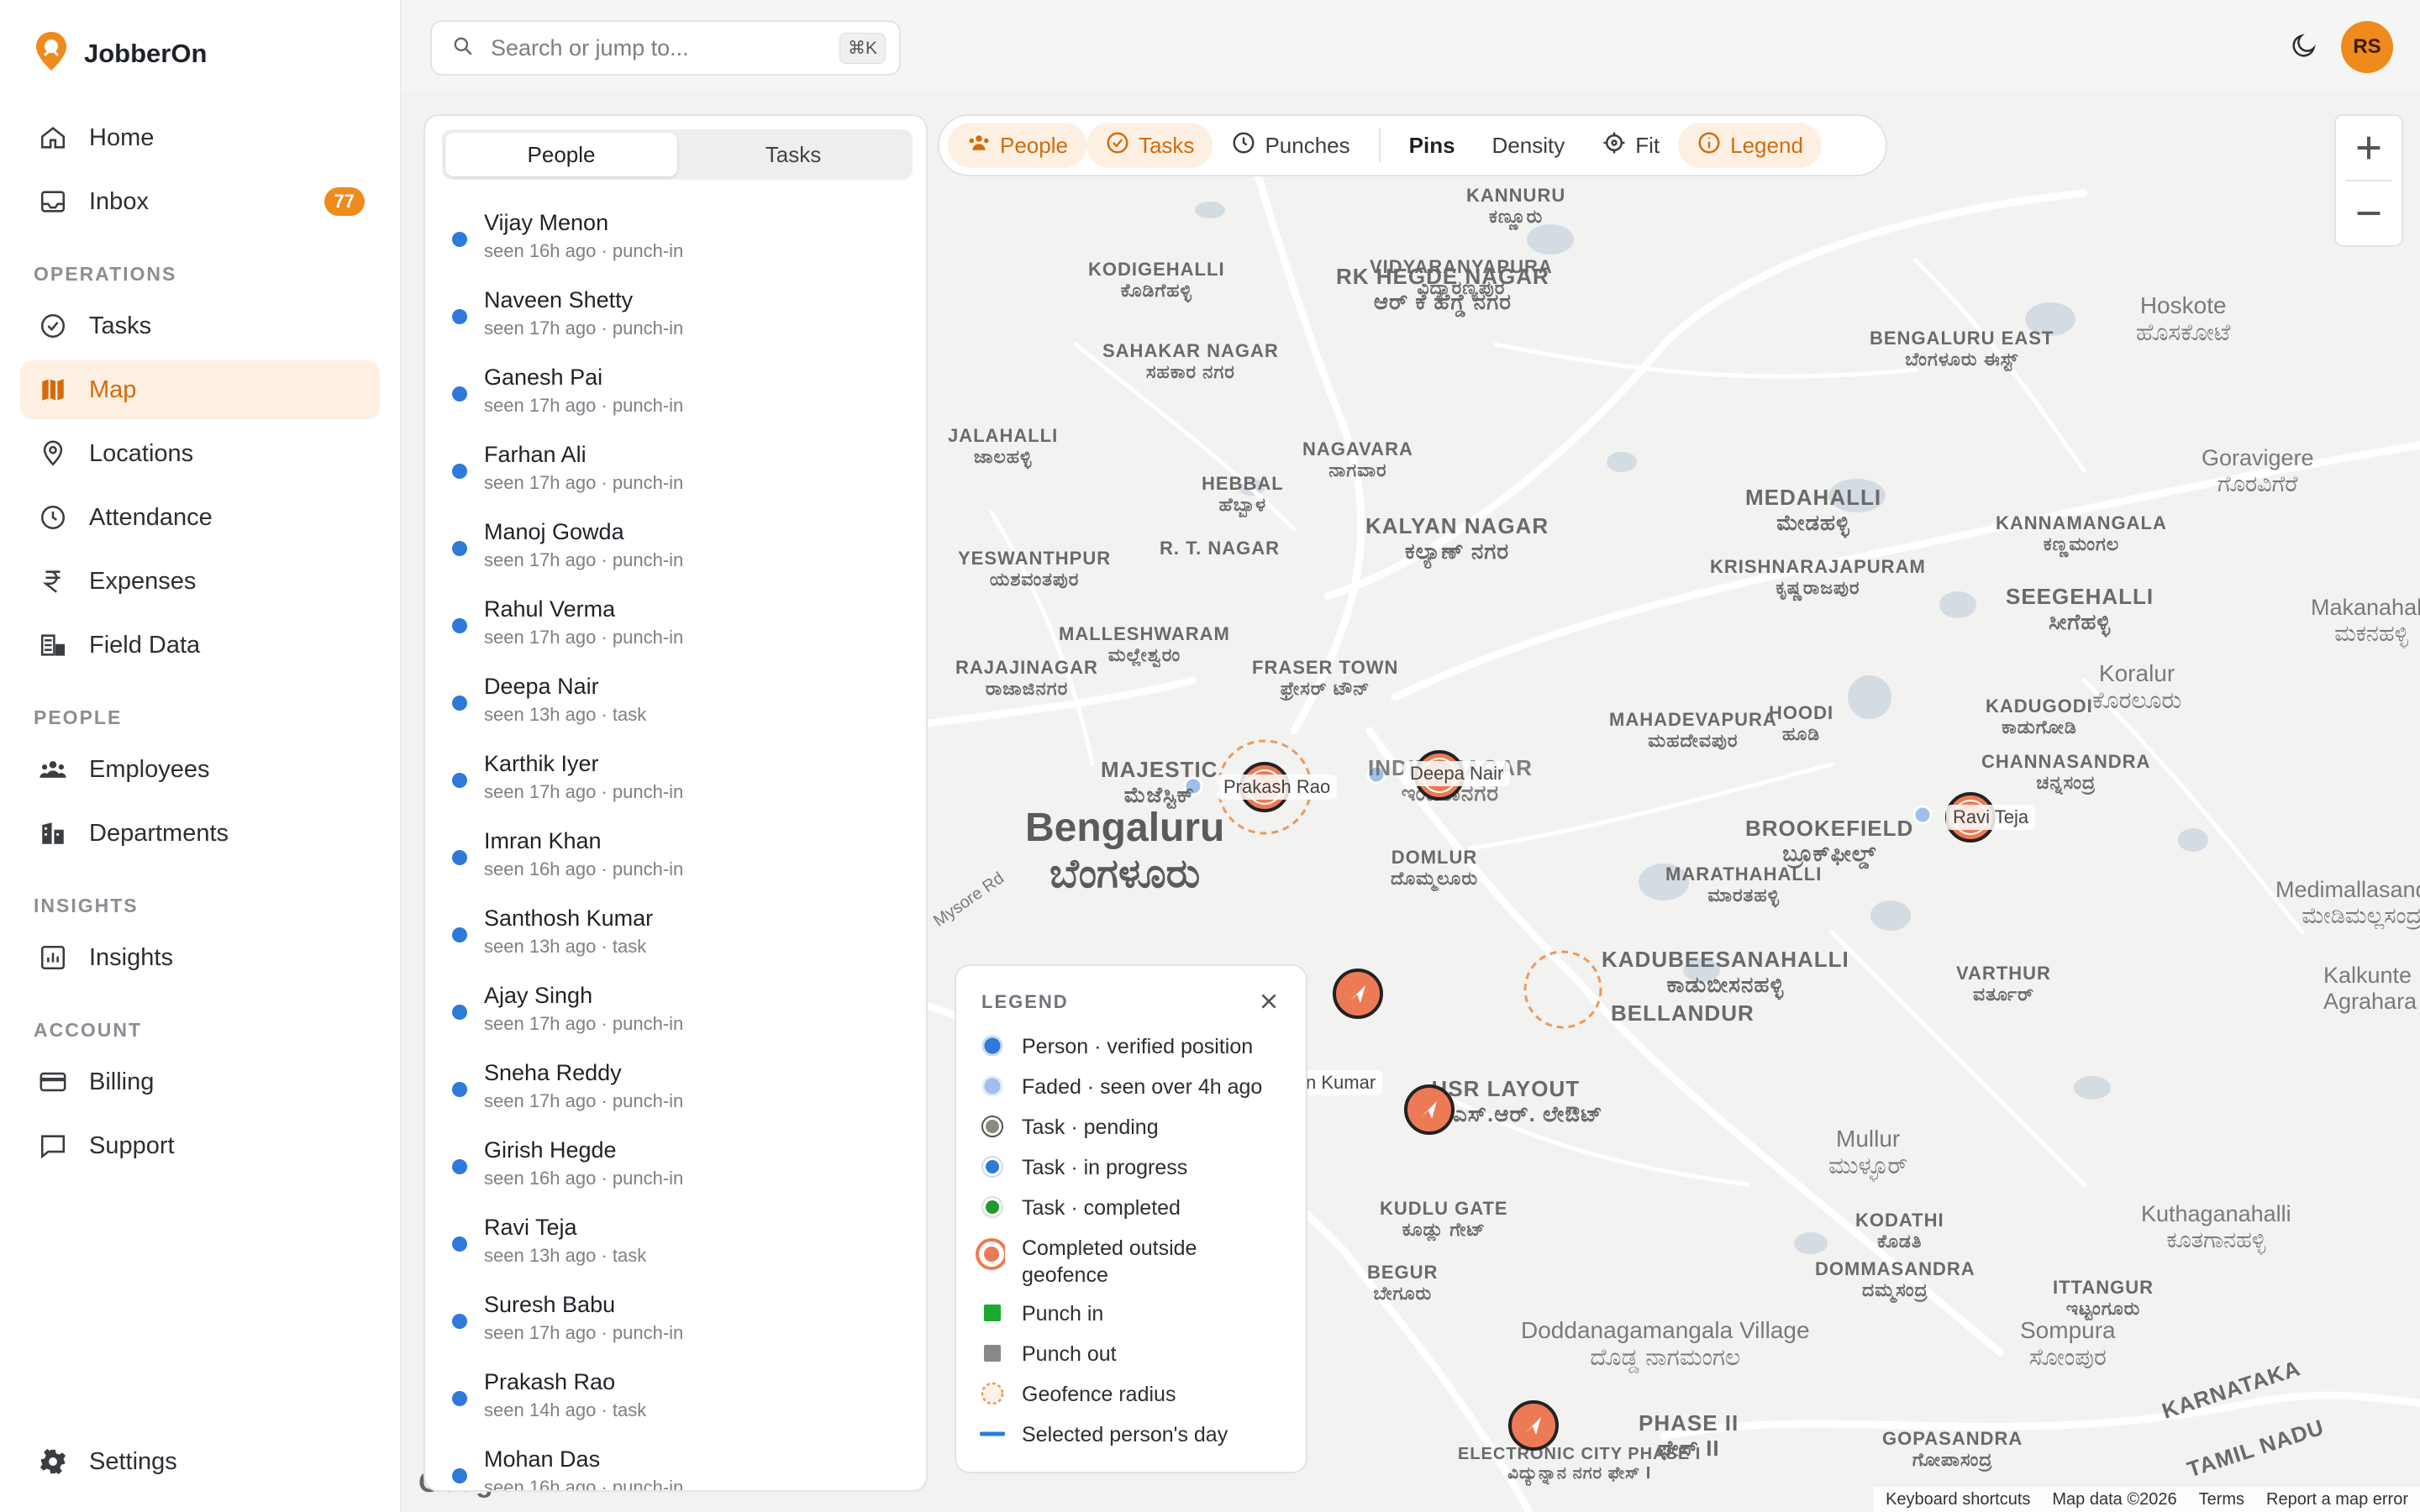  I want to click on users-icon, so click(979, 145).